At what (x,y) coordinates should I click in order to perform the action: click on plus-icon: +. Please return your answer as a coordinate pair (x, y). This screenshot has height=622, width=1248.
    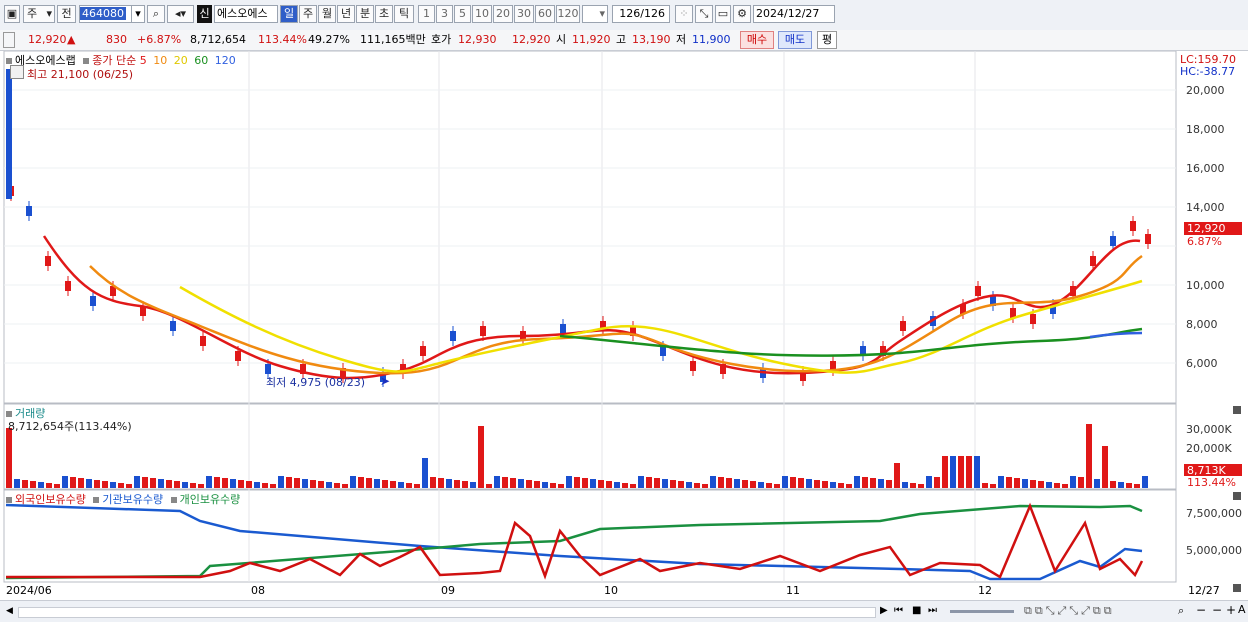
    Looking at the image, I should click on (1231, 610).